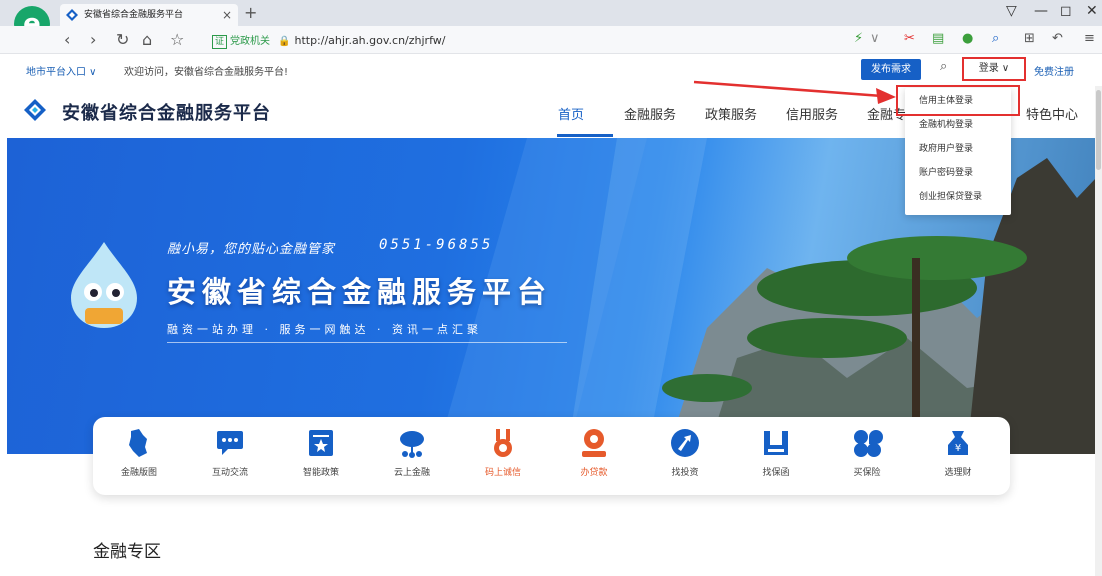 The height and width of the screenshot is (576, 1102). I want to click on highlight-box, so click(958, 100).